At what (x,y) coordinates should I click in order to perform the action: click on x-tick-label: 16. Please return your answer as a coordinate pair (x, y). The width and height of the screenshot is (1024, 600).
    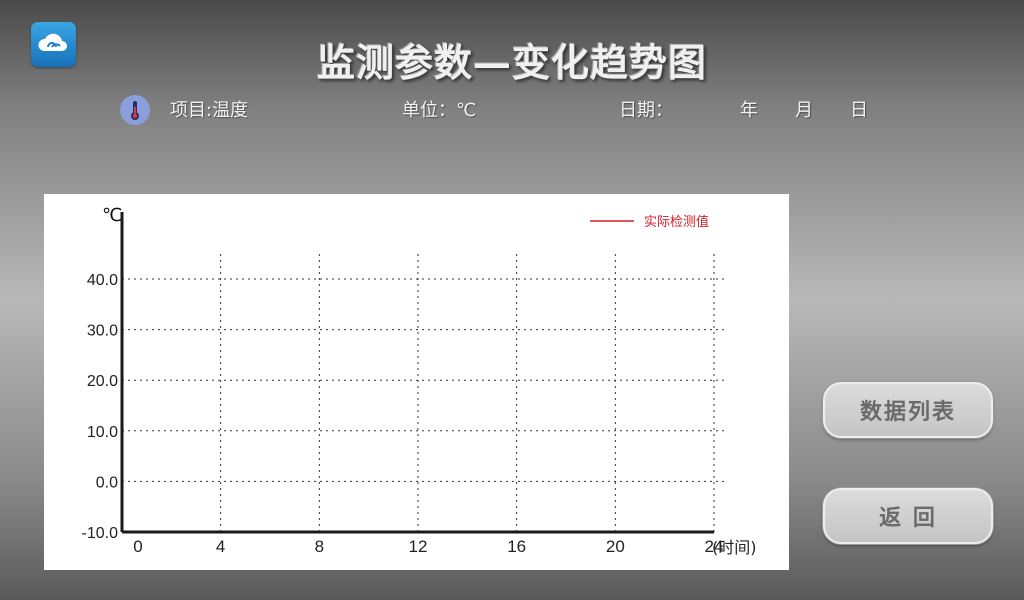
    Looking at the image, I should click on (516, 546).